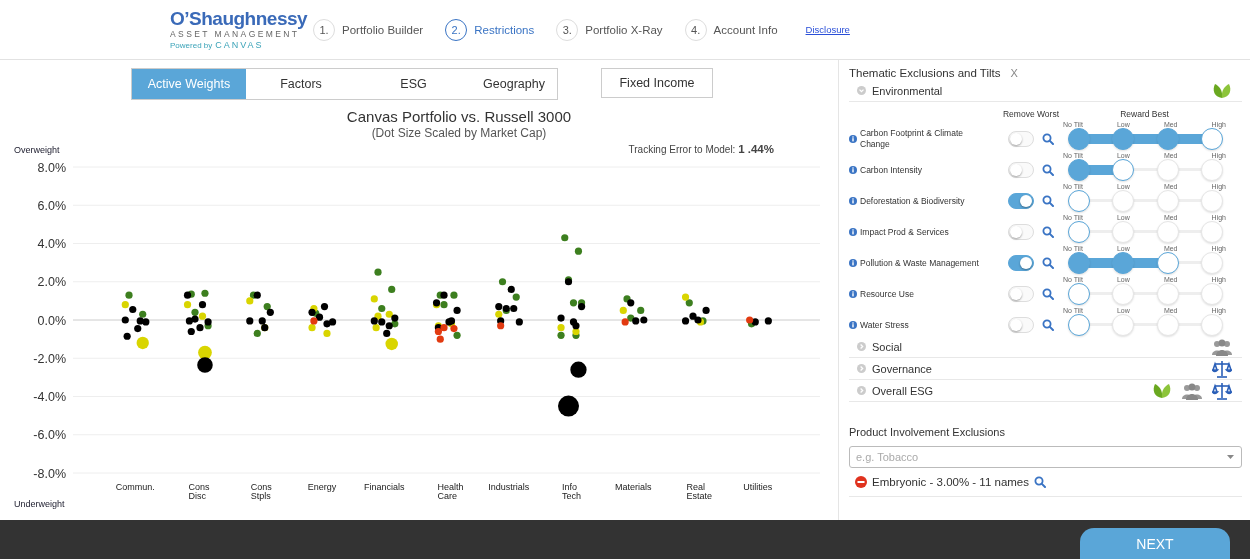  What do you see at coordinates (701, 149) in the screenshot?
I see `tracking-error: Tracking Error to Model: 1 .44%` at bounding box center [701, 149].